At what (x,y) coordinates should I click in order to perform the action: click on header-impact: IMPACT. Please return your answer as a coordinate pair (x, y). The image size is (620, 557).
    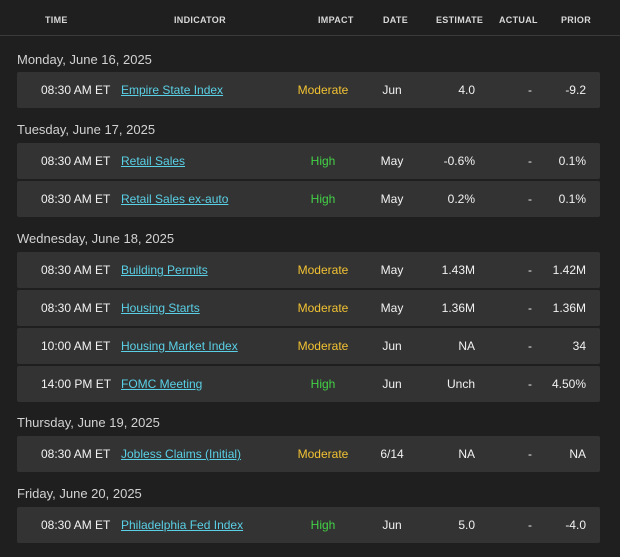
    Looking at the image, I should click on (336, 20).